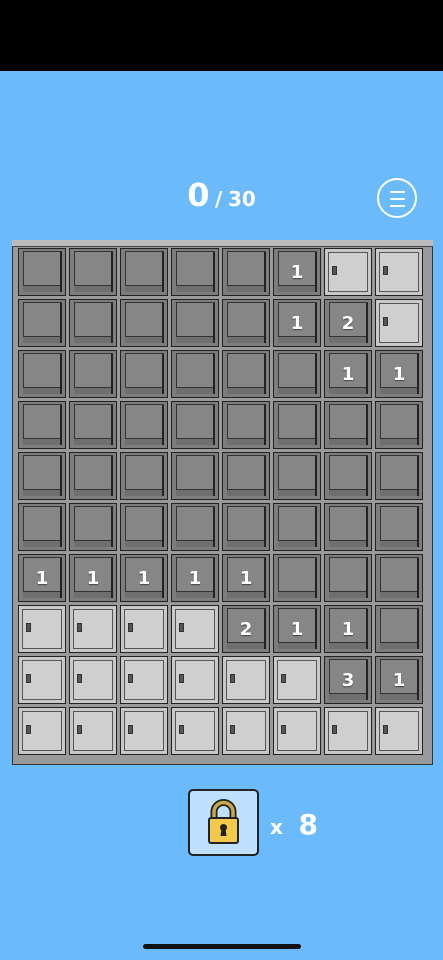  What do you see at coordinates (348, 731) in the screenshot?
I see `closed-locker-r10-c7` at bounding box center [348, 731].